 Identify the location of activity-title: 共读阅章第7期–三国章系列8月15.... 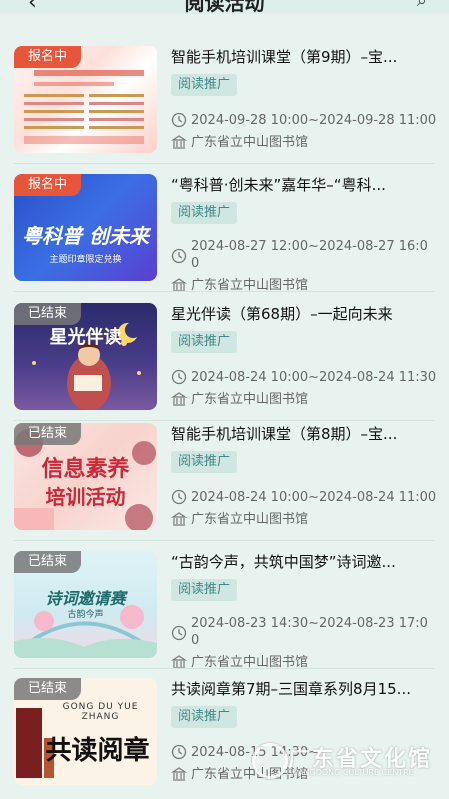
(305, 689).